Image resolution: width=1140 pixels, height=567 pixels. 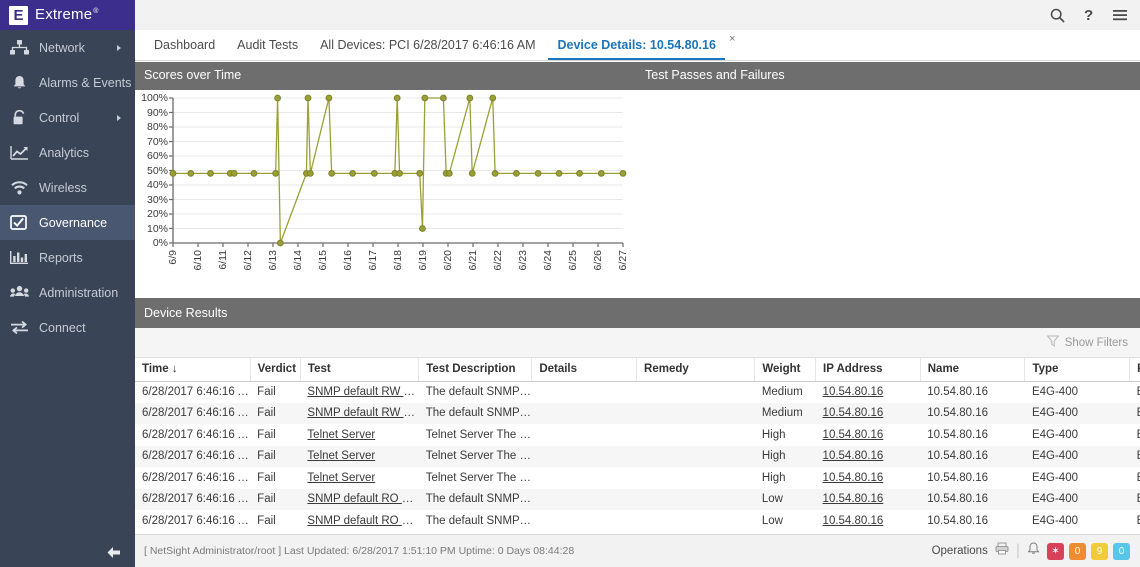 What do you see at coordinates (157, 214) in the screenshot?
I see `y-axis-tick-label: 20%` at bounding box center [157, 214].